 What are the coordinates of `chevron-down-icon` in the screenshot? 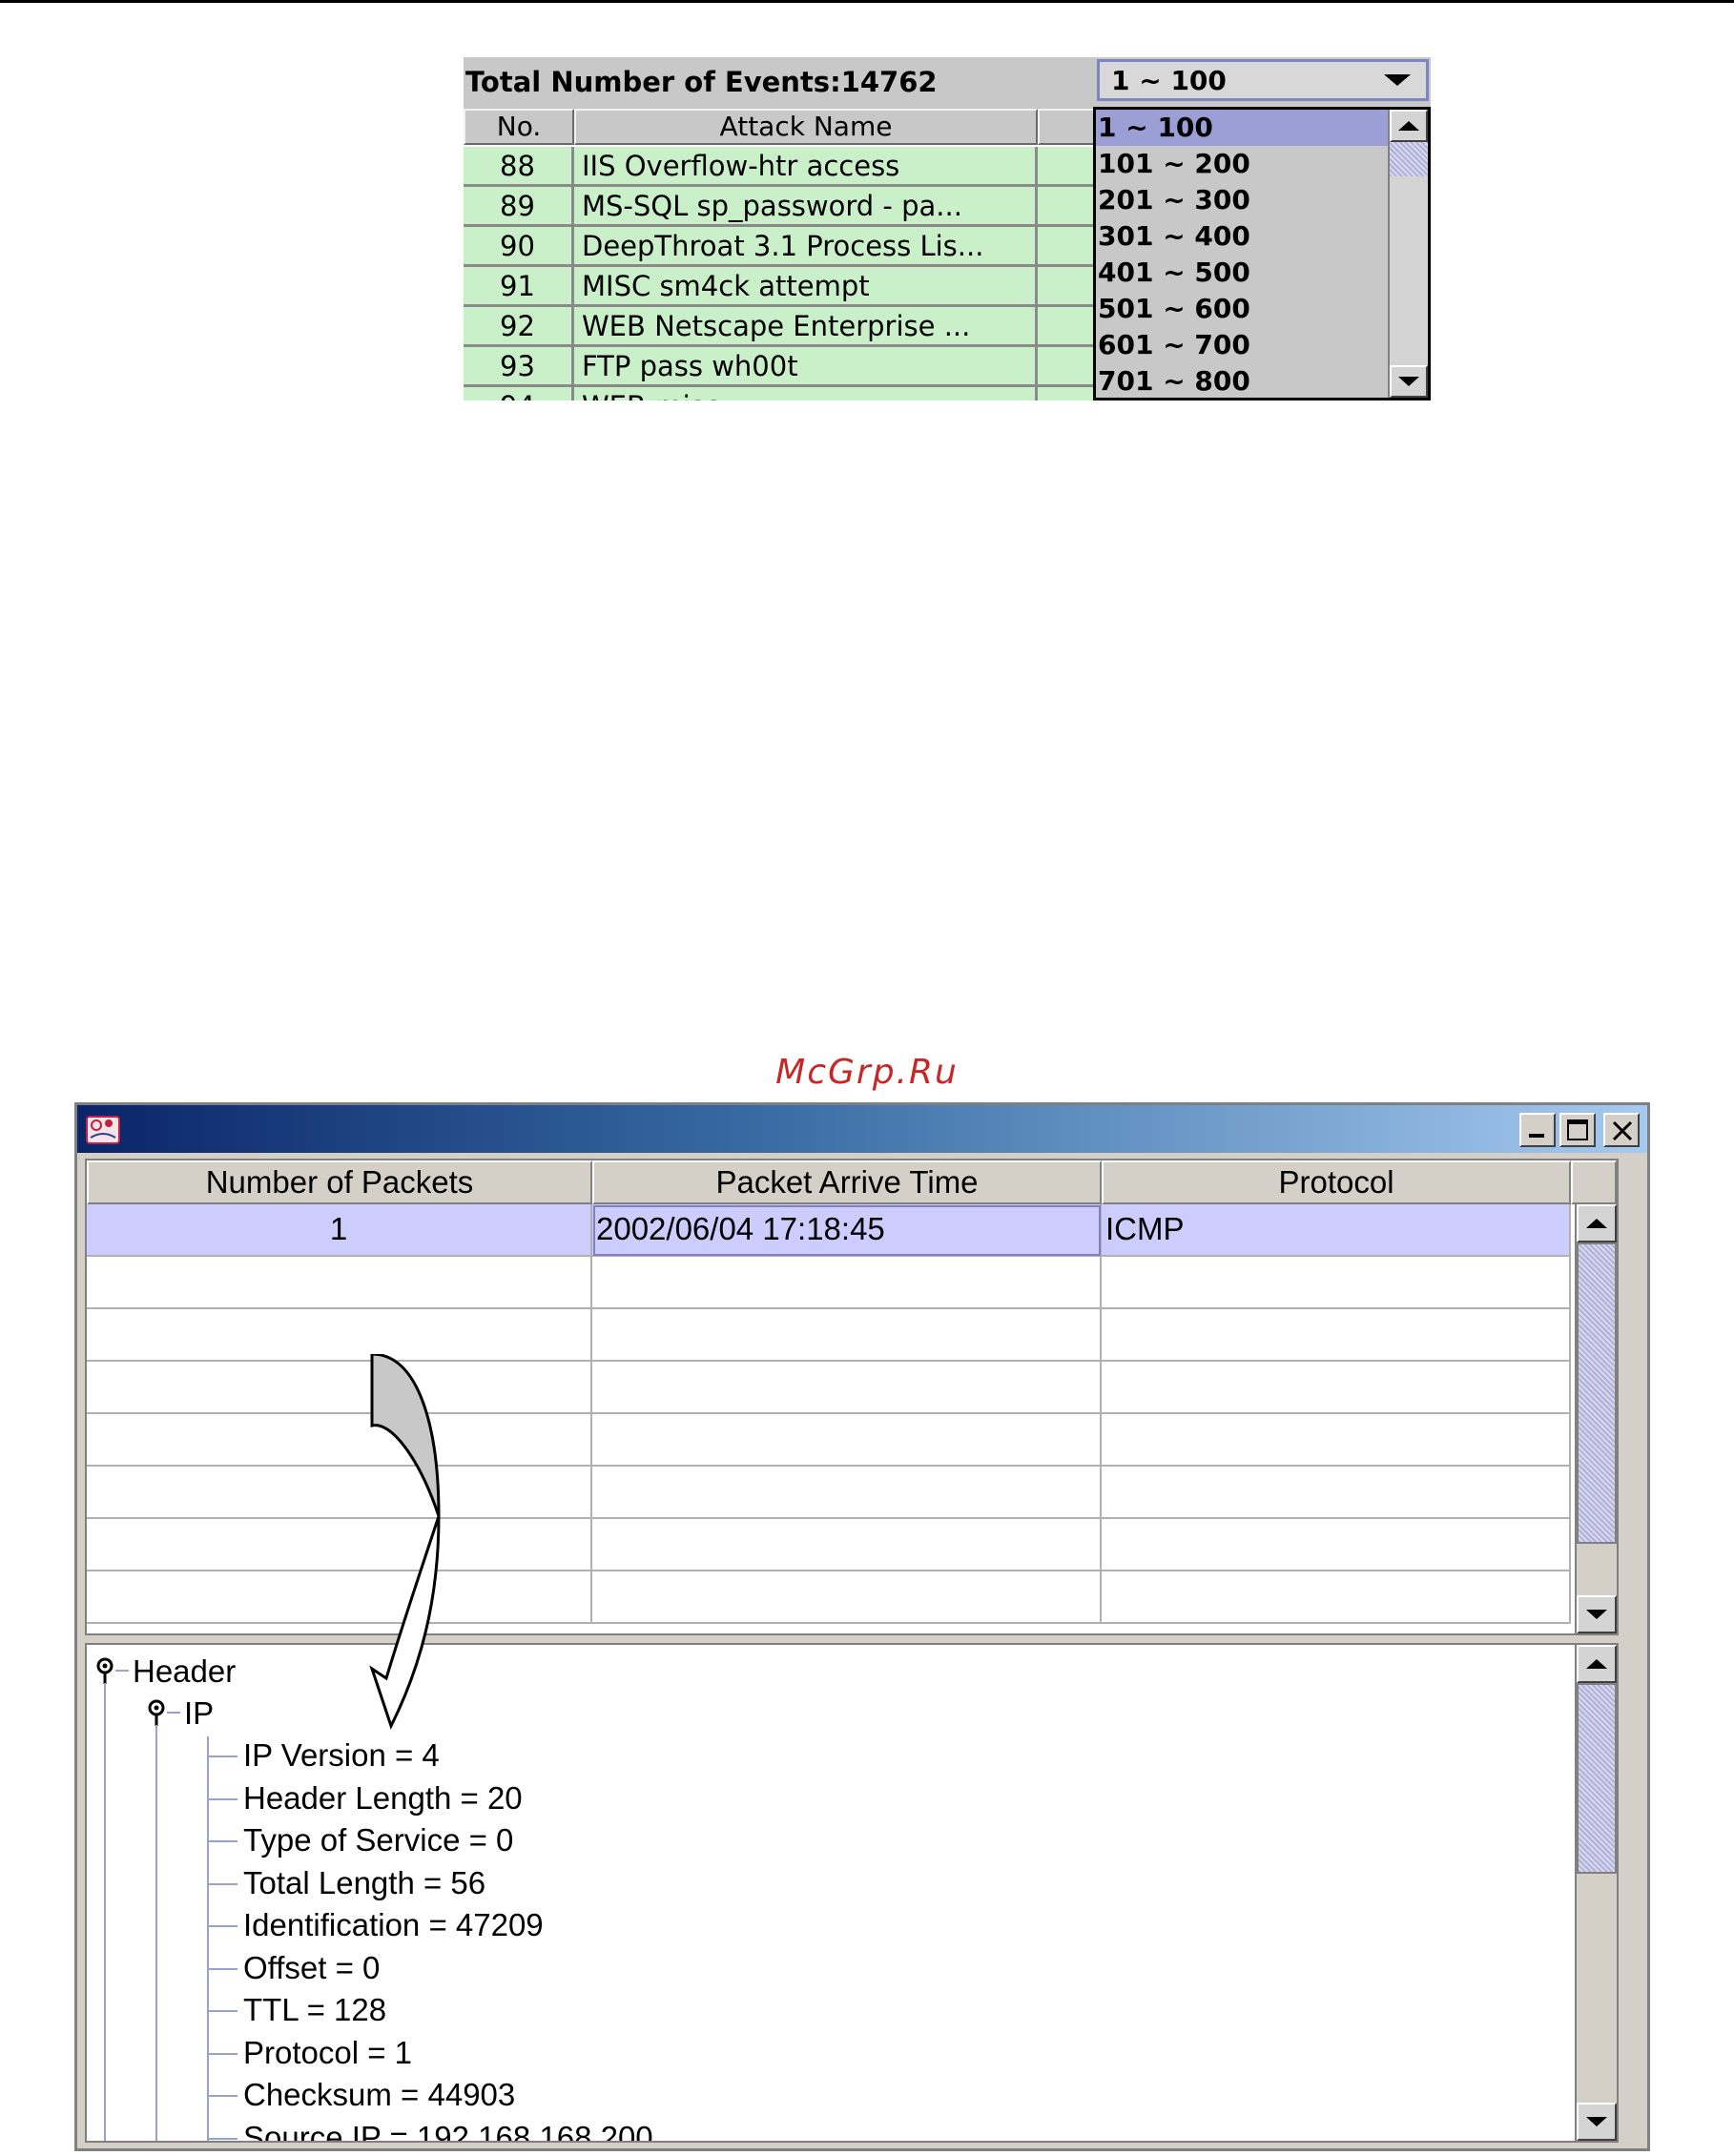 It's located at (1397, 80).